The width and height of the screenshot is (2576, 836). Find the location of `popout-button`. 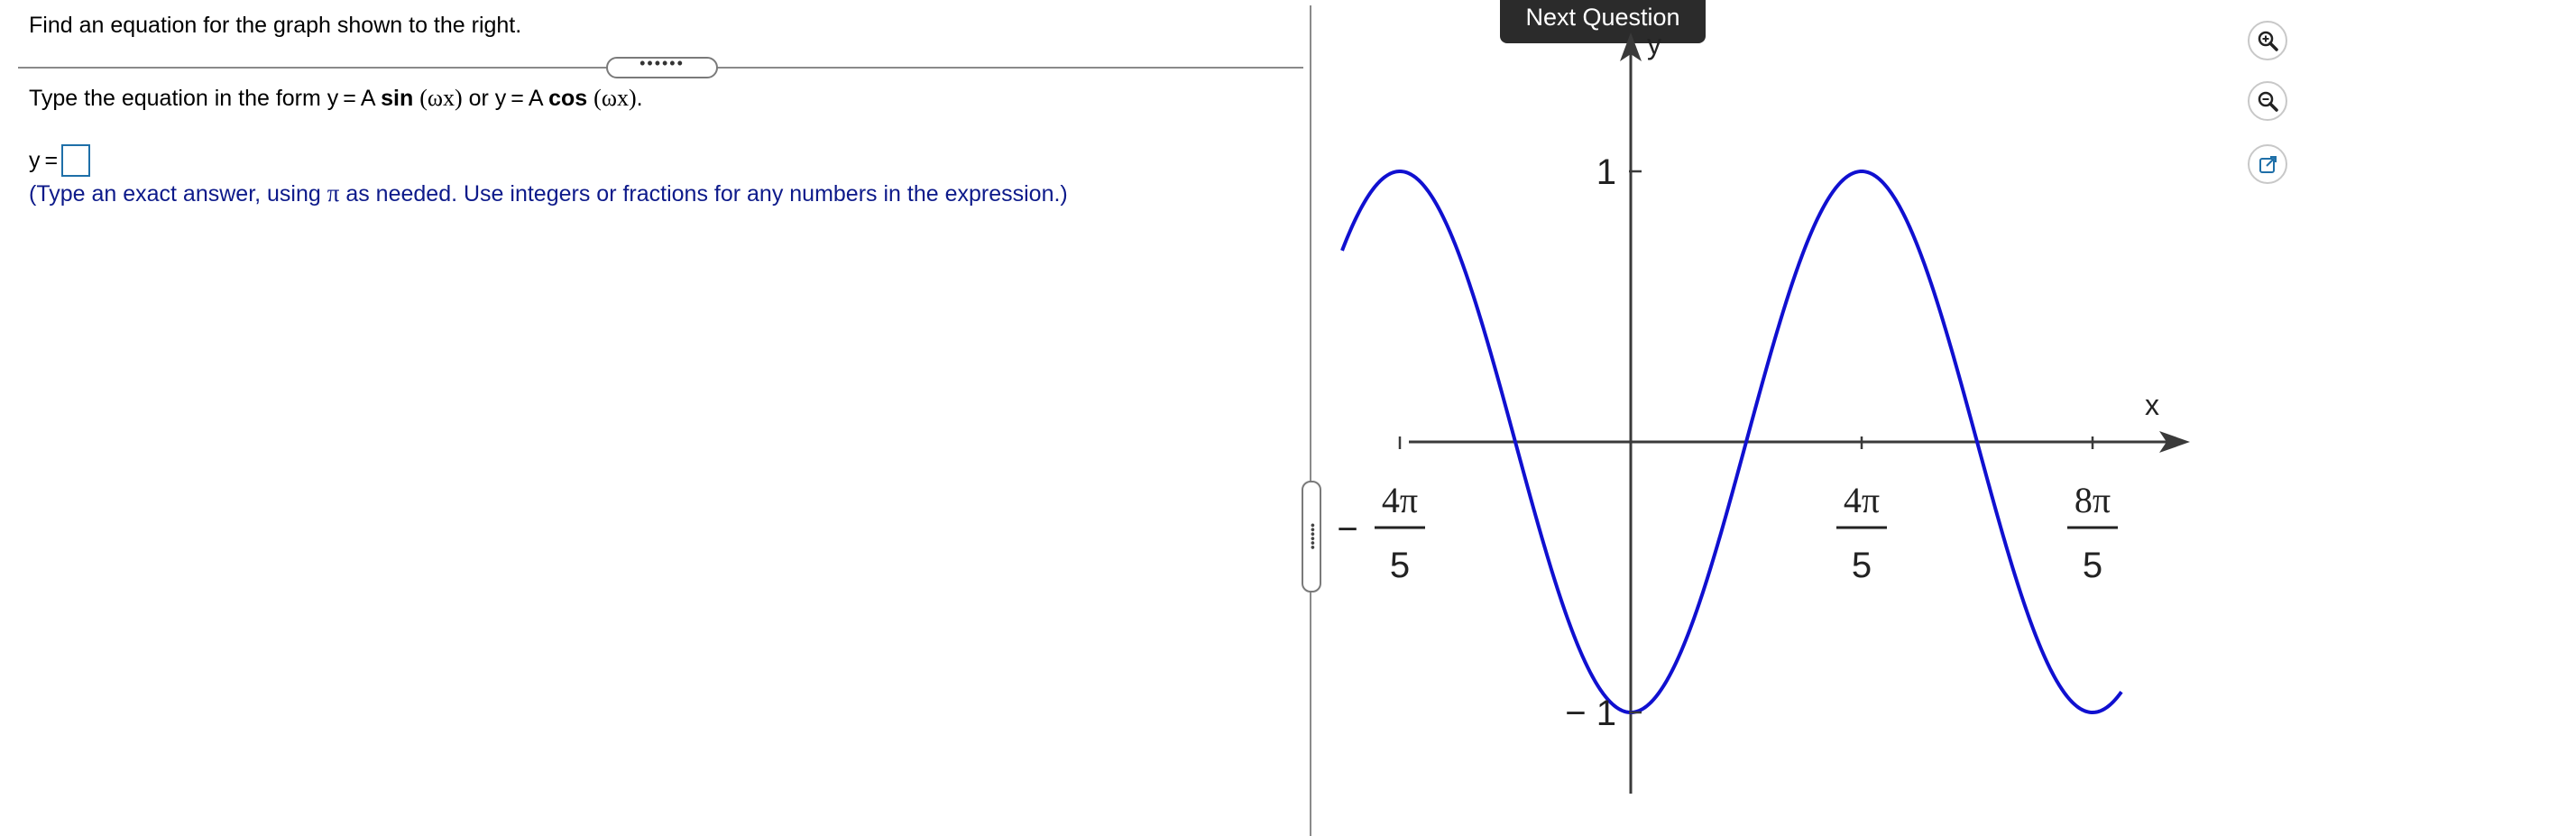

popout-button is located at coordinates (2267, 164).